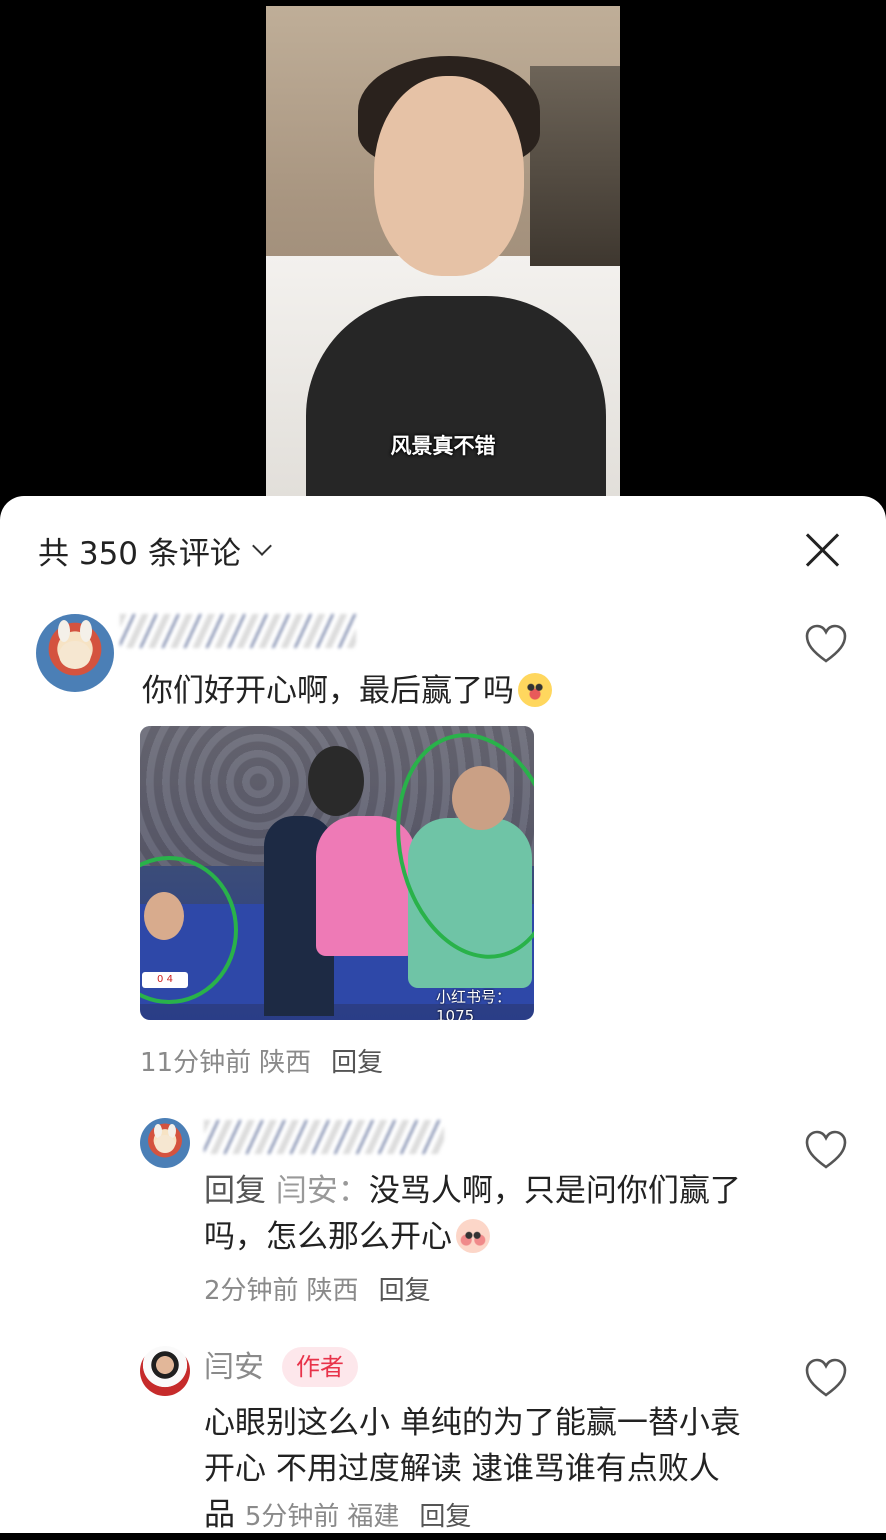  I want to click on comment-body: 你们好开心啊，最后赢了吗, so click(347, 691).